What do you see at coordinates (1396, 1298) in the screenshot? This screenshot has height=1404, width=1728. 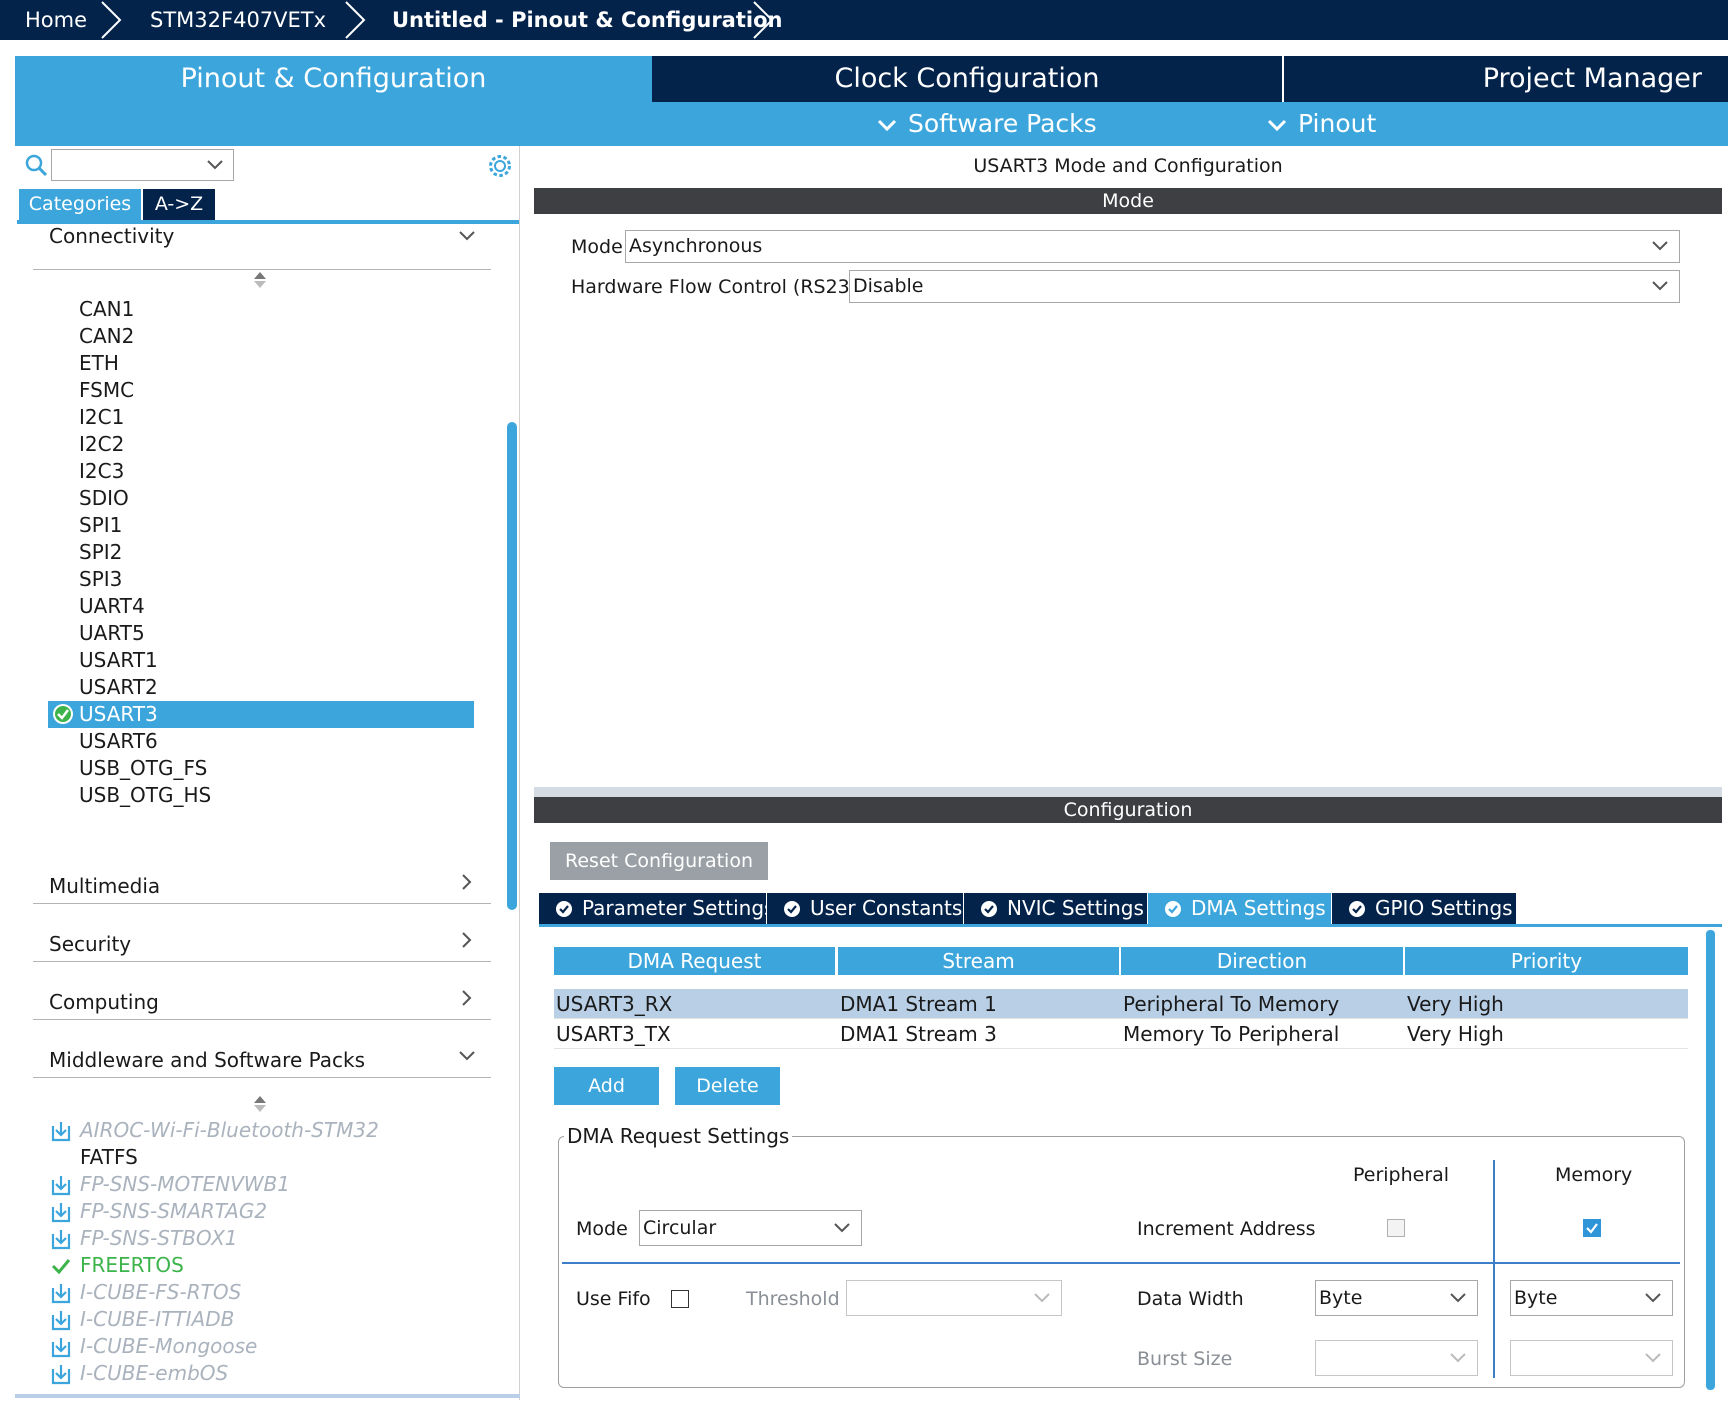 I see `peripheral-data-width-select: Byte` at bounding box center [1396, 1298].